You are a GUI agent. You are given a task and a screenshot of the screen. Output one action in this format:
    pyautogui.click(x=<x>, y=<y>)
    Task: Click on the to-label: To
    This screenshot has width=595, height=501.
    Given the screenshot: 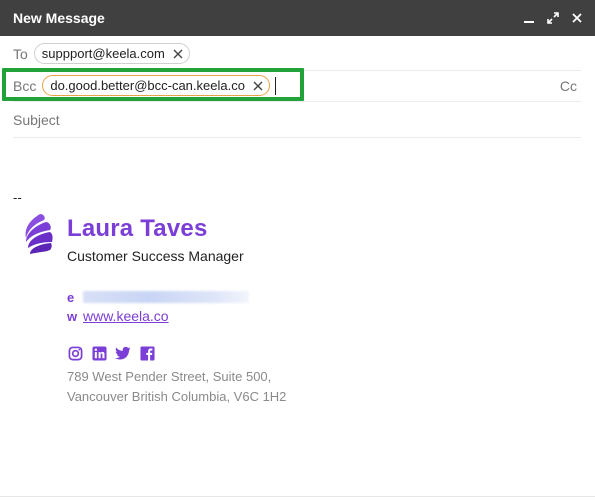 What is the action you would take?
    pyautogui.click(x=20, y=53)
    